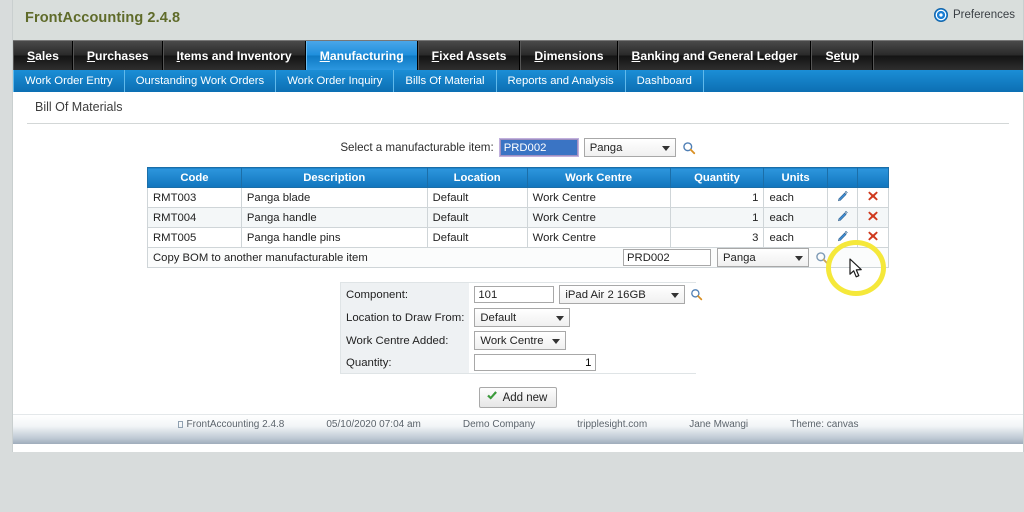 The image size is (1024, 512). Describe the element at coordinates (689, 148) in the screenshot. I see `search-icon` at that location.